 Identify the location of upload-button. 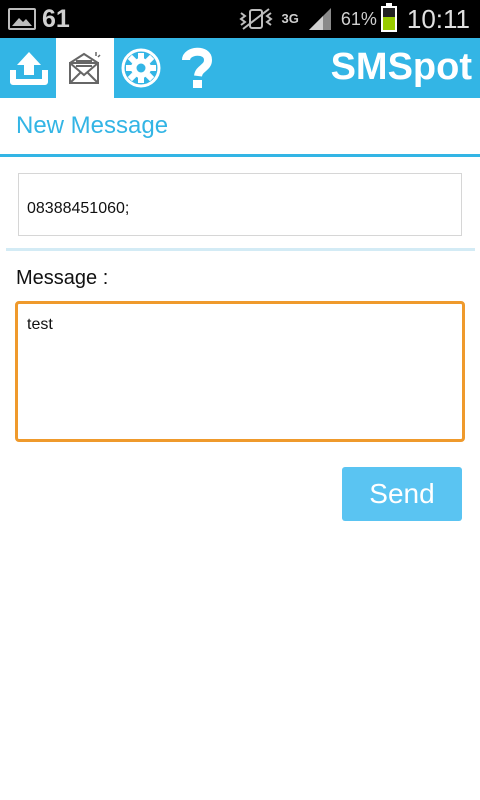
(29, 68).